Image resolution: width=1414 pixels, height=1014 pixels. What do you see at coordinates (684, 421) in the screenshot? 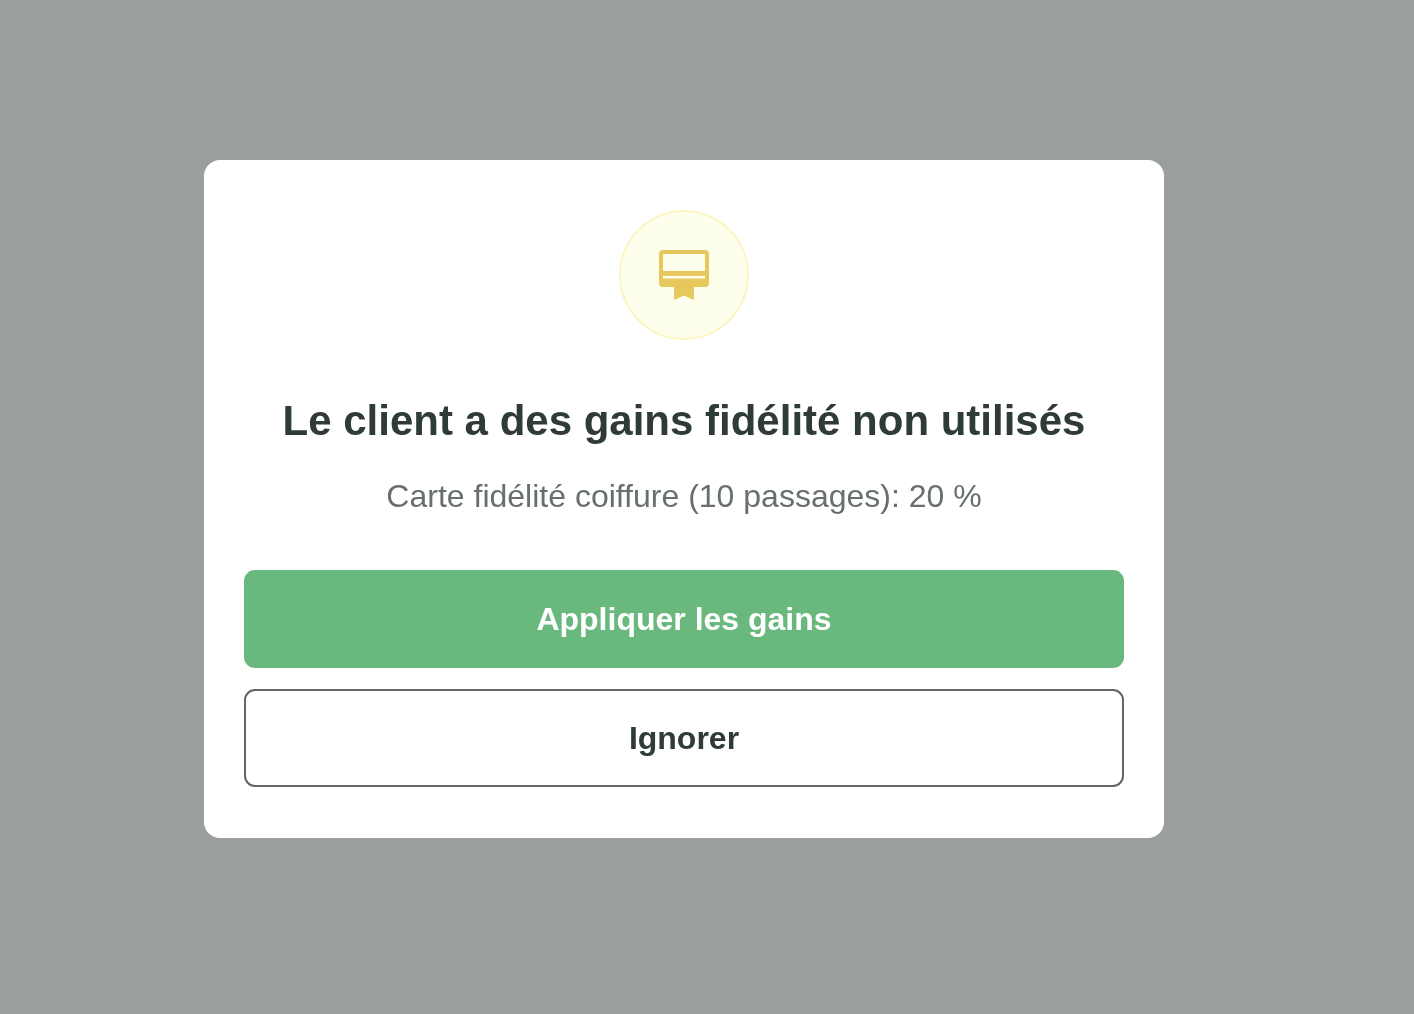
I see `dialog-title: Le client a des gains fidélité non utilisés` at bounding box center [684, 421].